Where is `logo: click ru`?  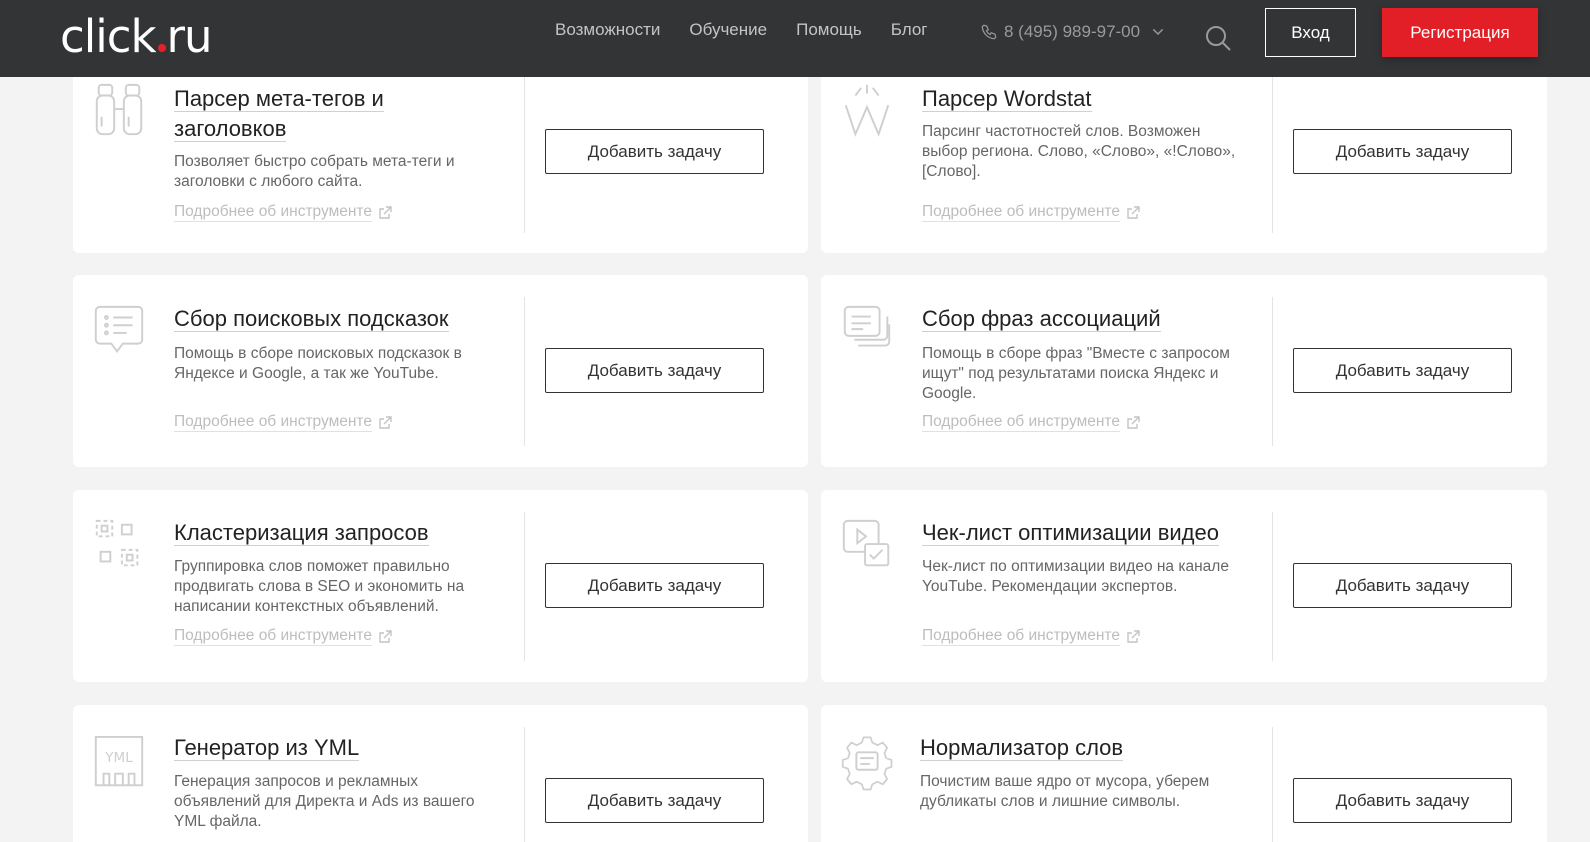 logo: click ru is located at coordinates (136, 37).